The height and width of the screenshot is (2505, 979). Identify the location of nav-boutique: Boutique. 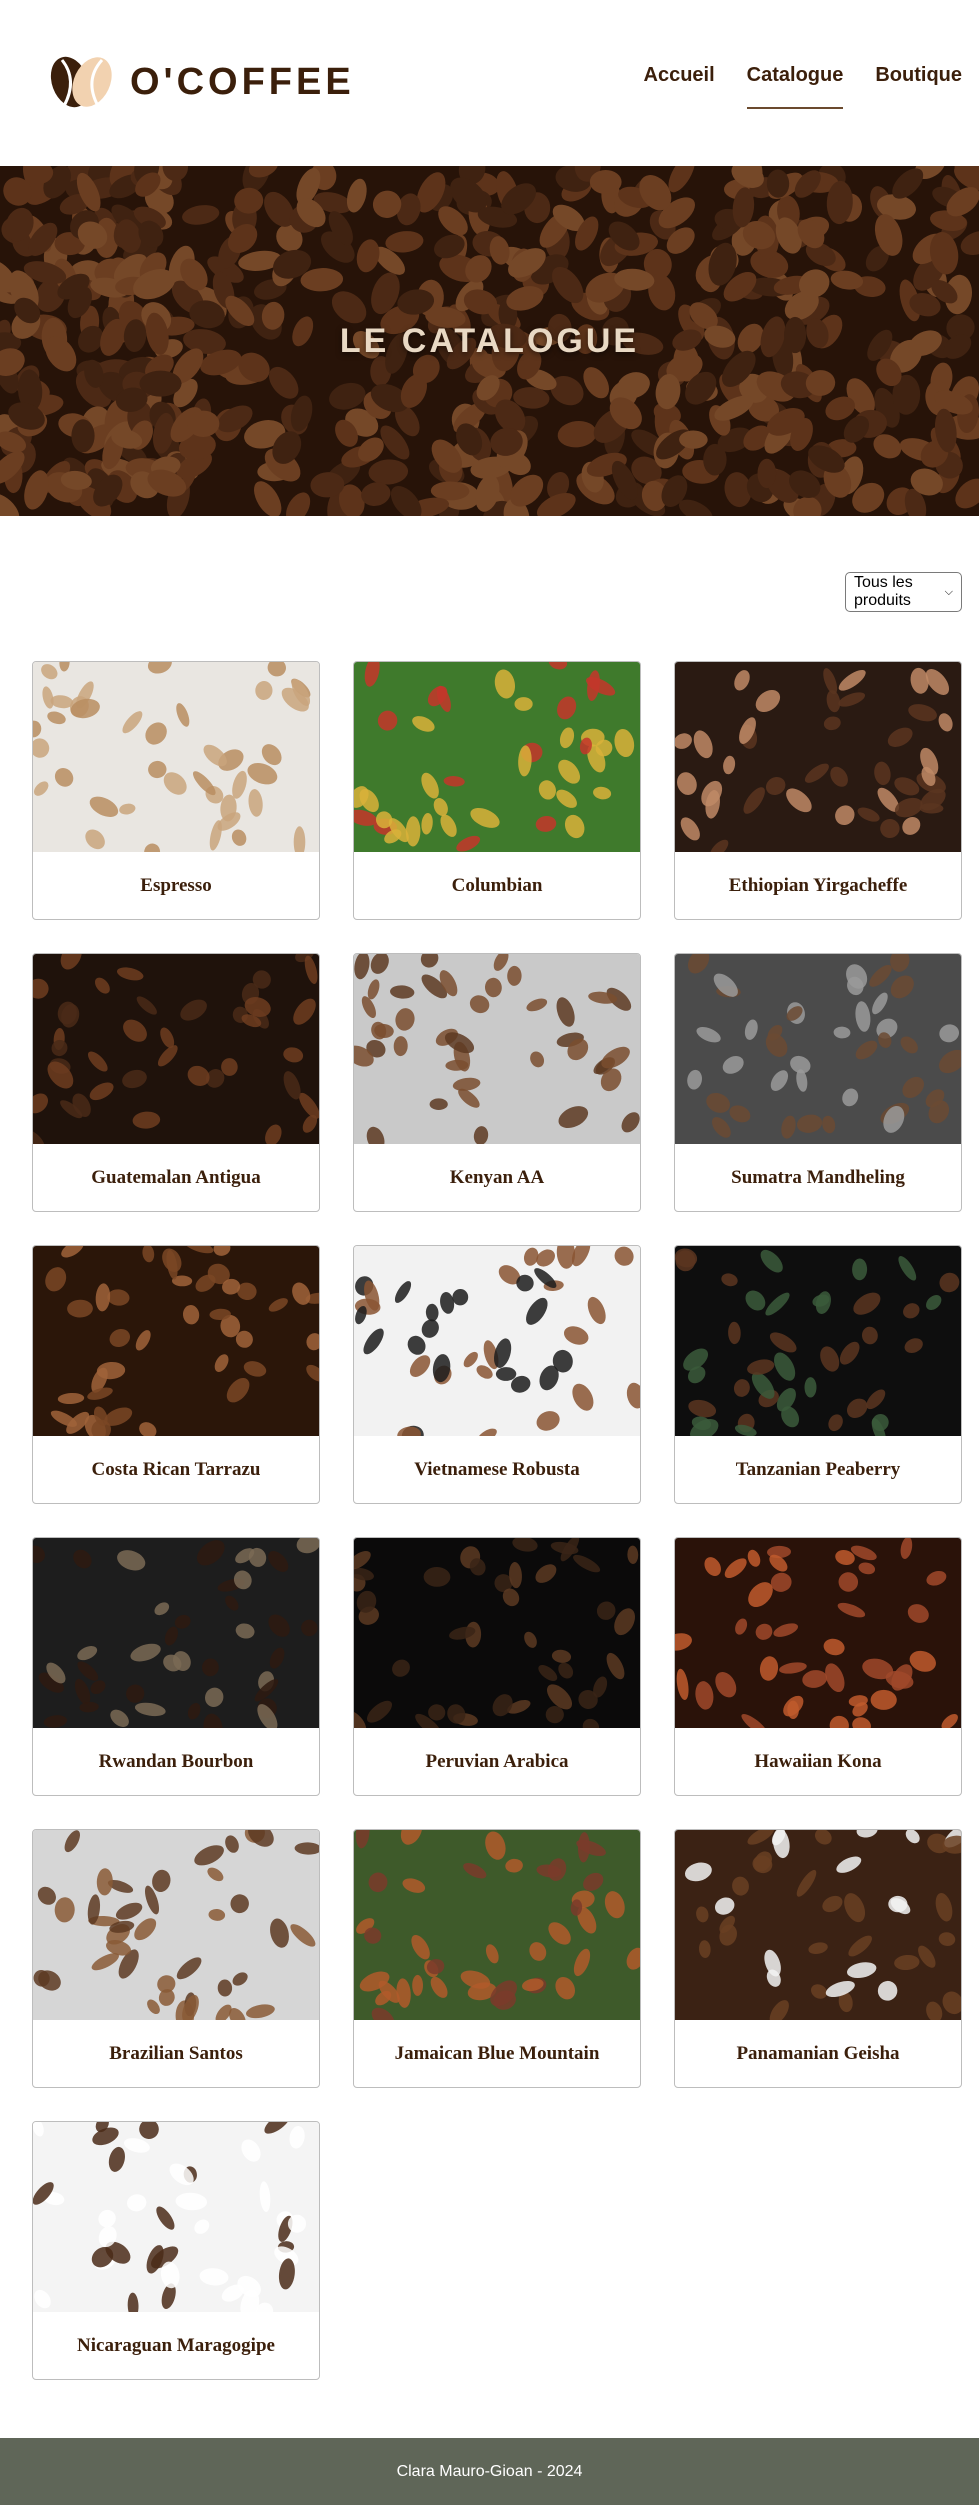
(918, 86).